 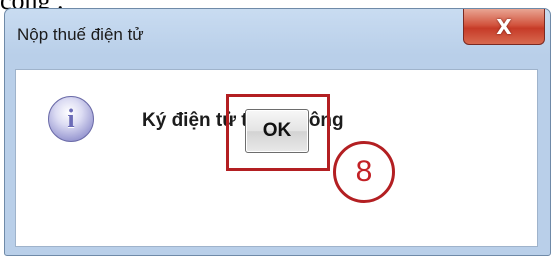 I want to click on close-button: X, so click(x=504, y=27).